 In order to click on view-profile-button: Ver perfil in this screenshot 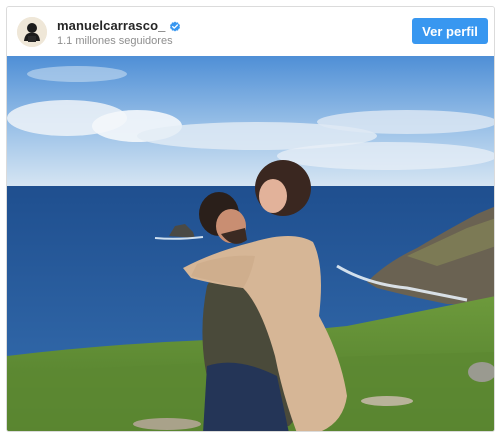, I will do `click(450, 31)`.